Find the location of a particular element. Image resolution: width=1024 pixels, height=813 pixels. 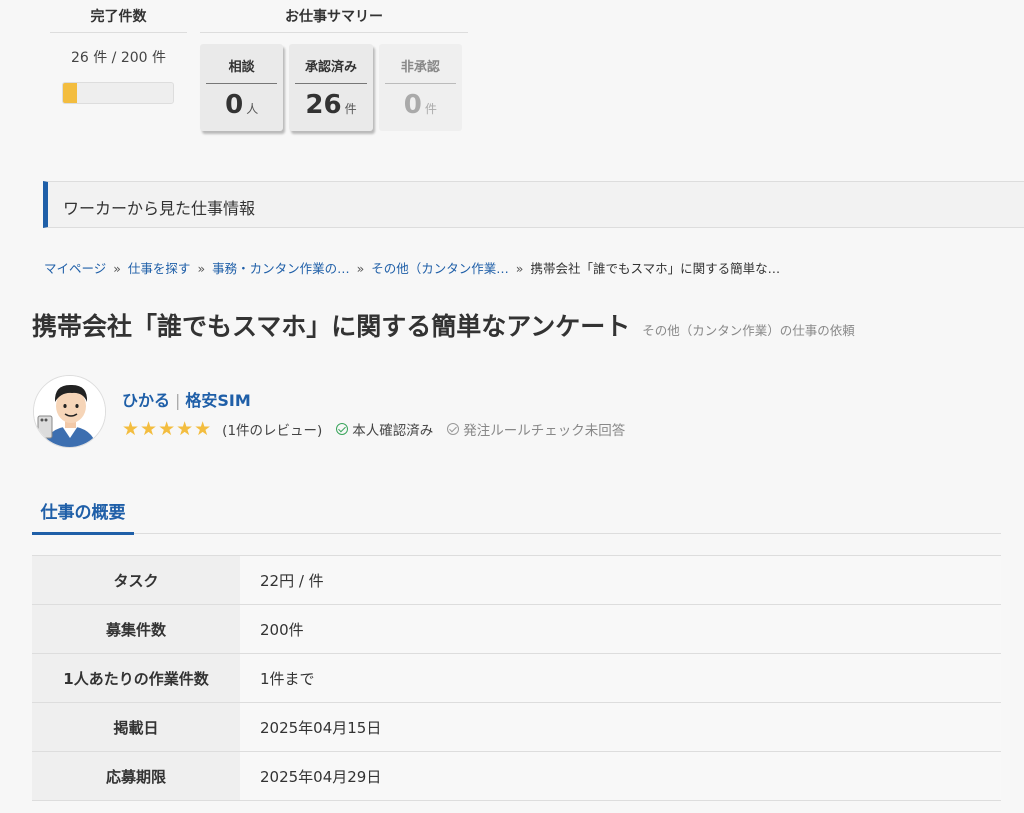

completed-progress-fill is located at coordinates (70, 93).